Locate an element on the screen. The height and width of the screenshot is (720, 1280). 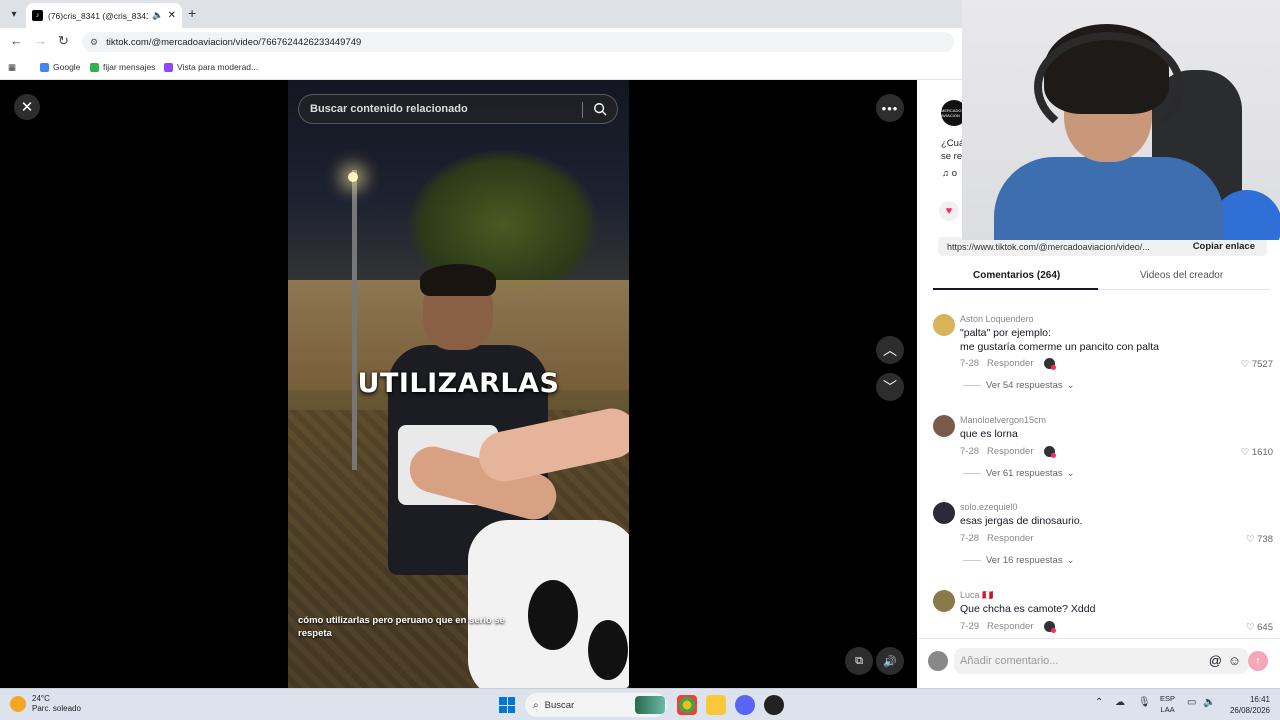
current-user-avatar is located at coordinates (938, 661).